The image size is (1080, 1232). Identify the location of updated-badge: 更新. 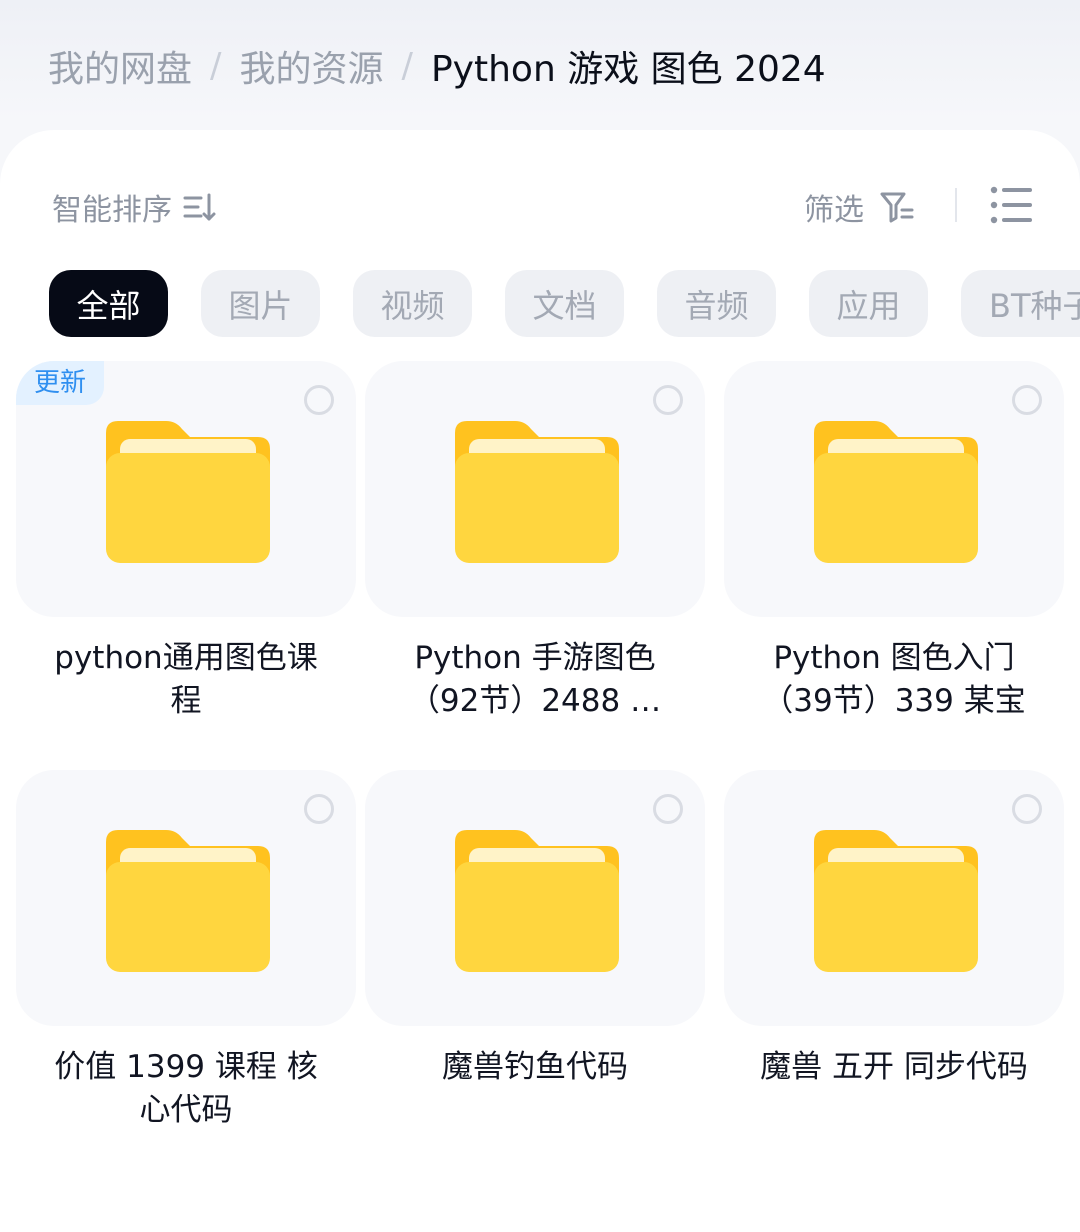
(60, 383).